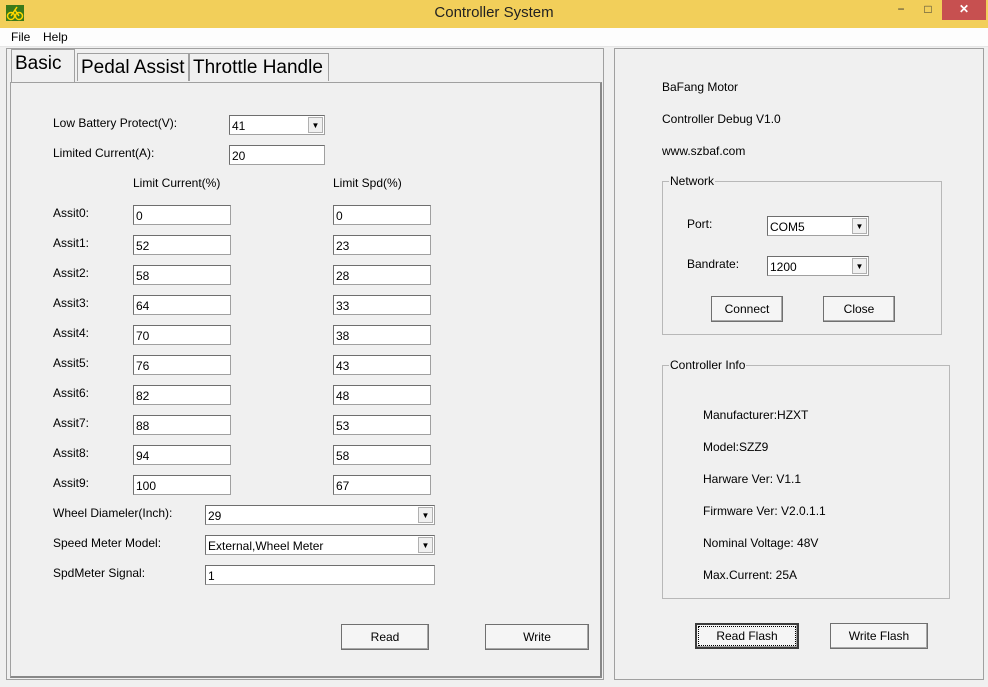  Describe the element at coordinates (71, 333) in the screenshot. I see `assist-label: Assit4:` at that location.